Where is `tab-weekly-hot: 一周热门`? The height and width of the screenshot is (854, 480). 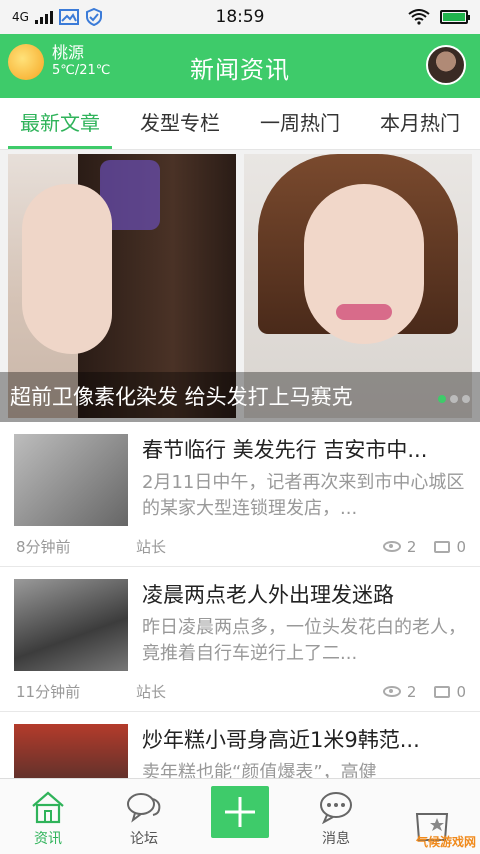 tab-weekly-hot: 一周热门 is located at coordinates (300, 123).